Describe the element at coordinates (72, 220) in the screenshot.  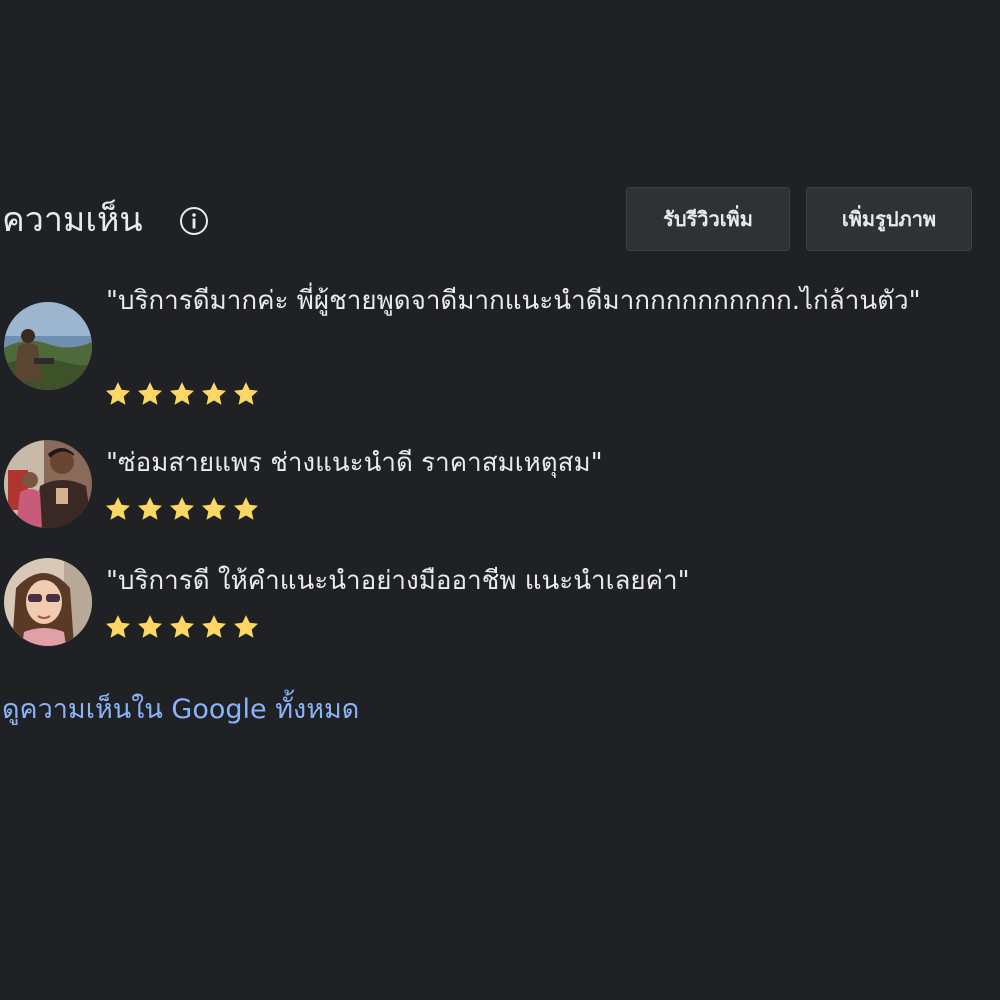
I see `section-title: ความเห็น` at that location.